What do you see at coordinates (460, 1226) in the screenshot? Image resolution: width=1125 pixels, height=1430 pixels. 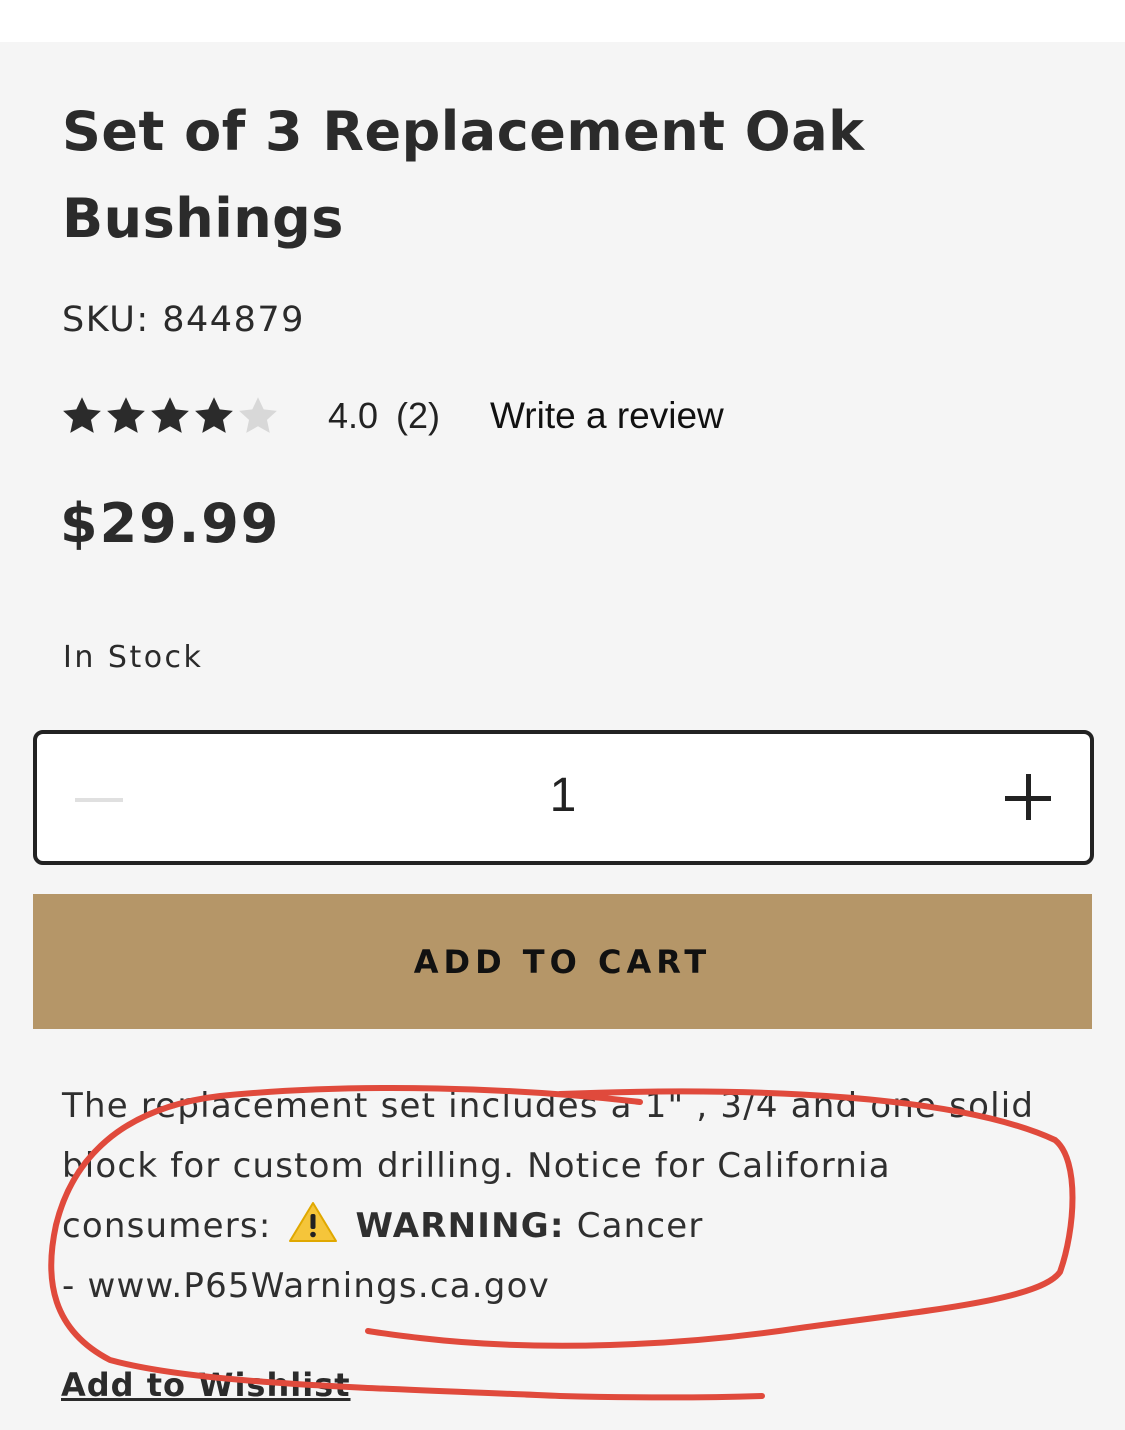 I see `warning-label: WARNING:` at bounding box center [460, 1226].